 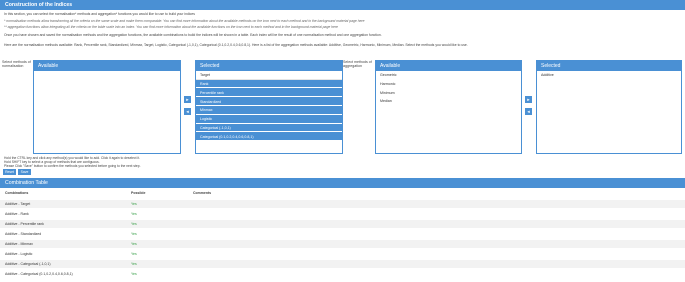 What do you see at coordinates (9, 172) in the screenshot?
I see `reset-button: Reset` at bounding box center [9, 172].